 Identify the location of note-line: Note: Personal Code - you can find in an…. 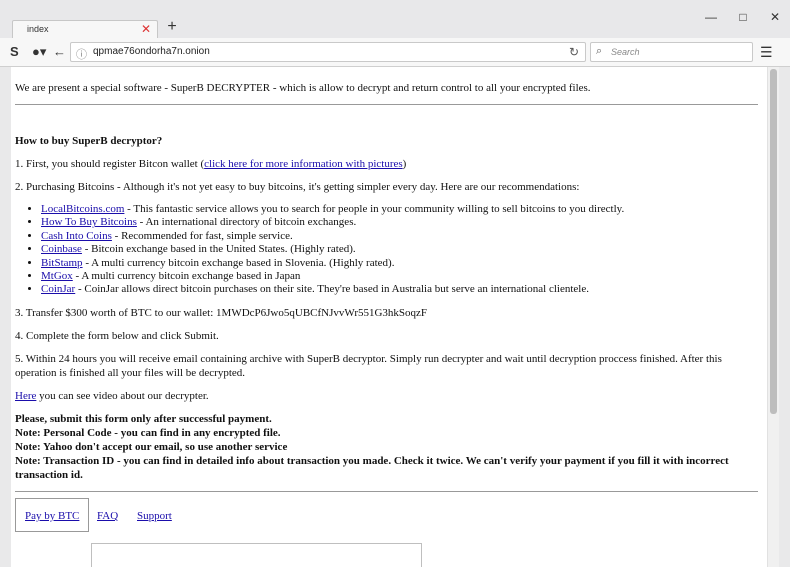
(148, 432).